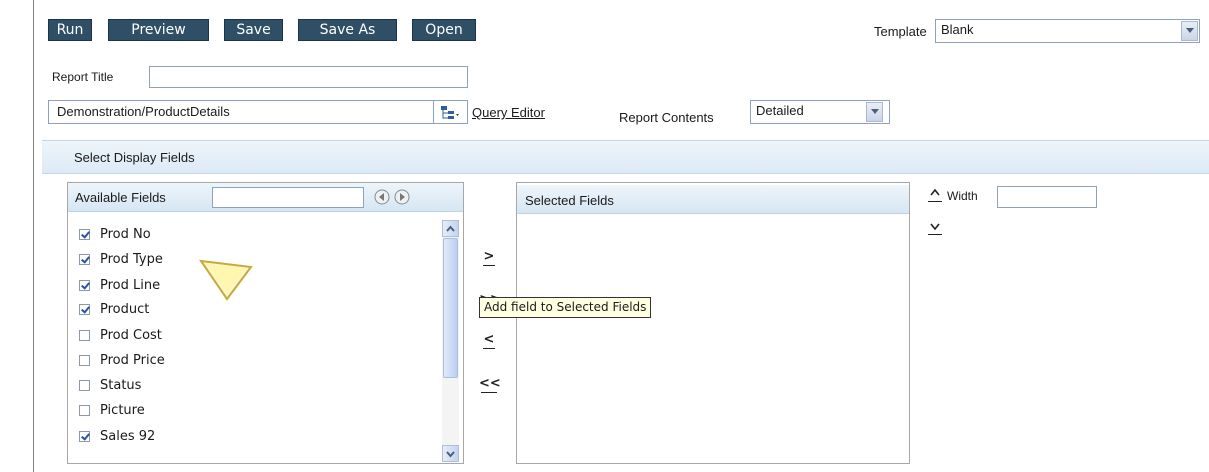 The width and height of the screenshot is (1209, 472). Describe the element at coordinates (900, 31) in the screenshot. I see `template-label: Template` at that location.